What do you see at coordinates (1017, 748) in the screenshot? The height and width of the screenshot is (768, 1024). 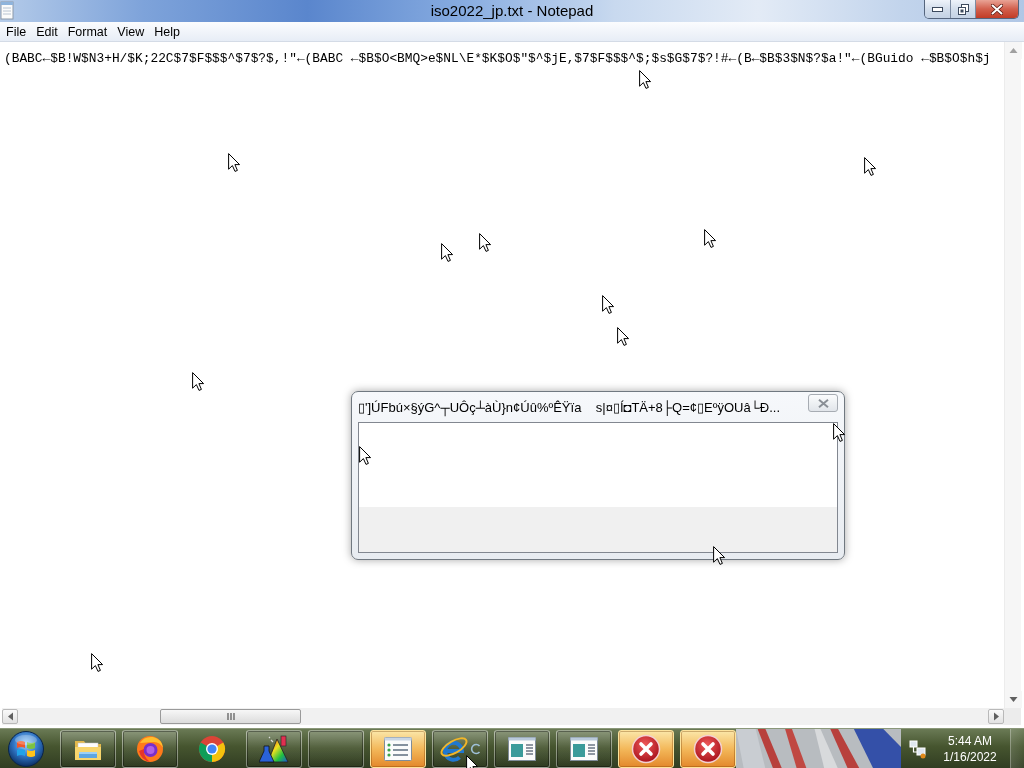 I see `show-desktop-button` at bounding box center [1017, 748].